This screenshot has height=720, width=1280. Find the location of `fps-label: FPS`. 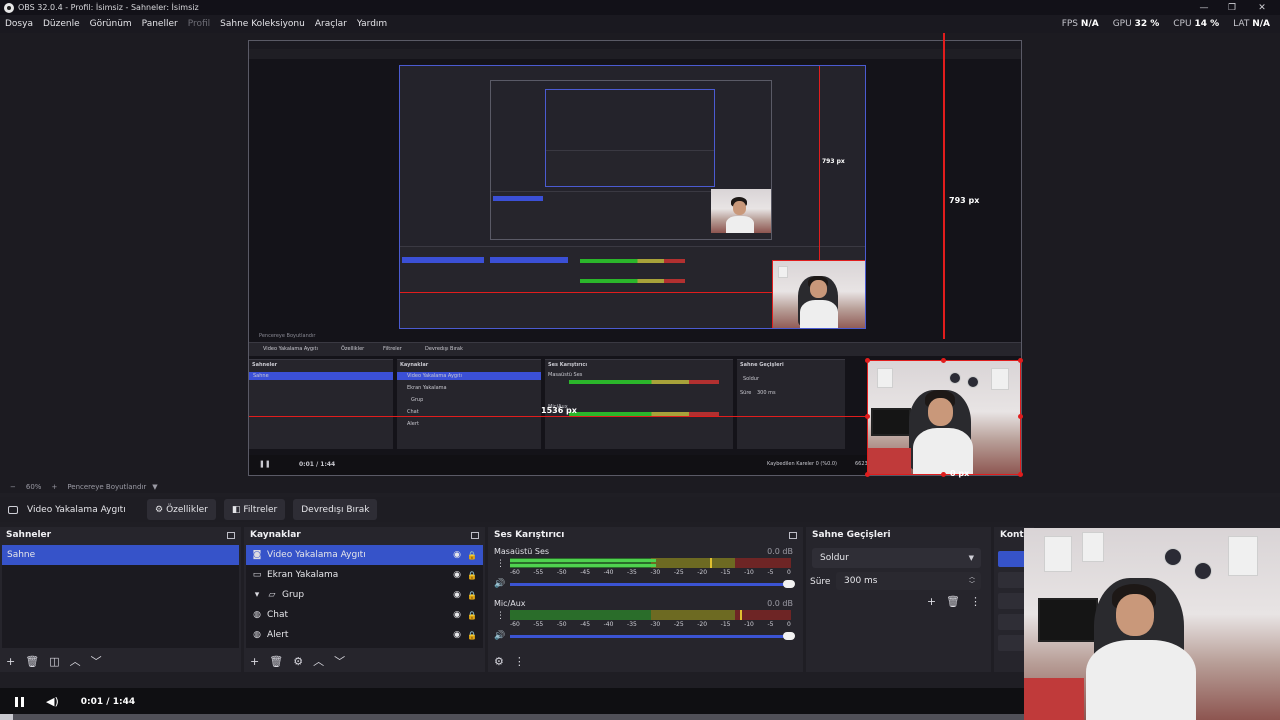

fps-label: FPS is located at coordinates (1070, 24).